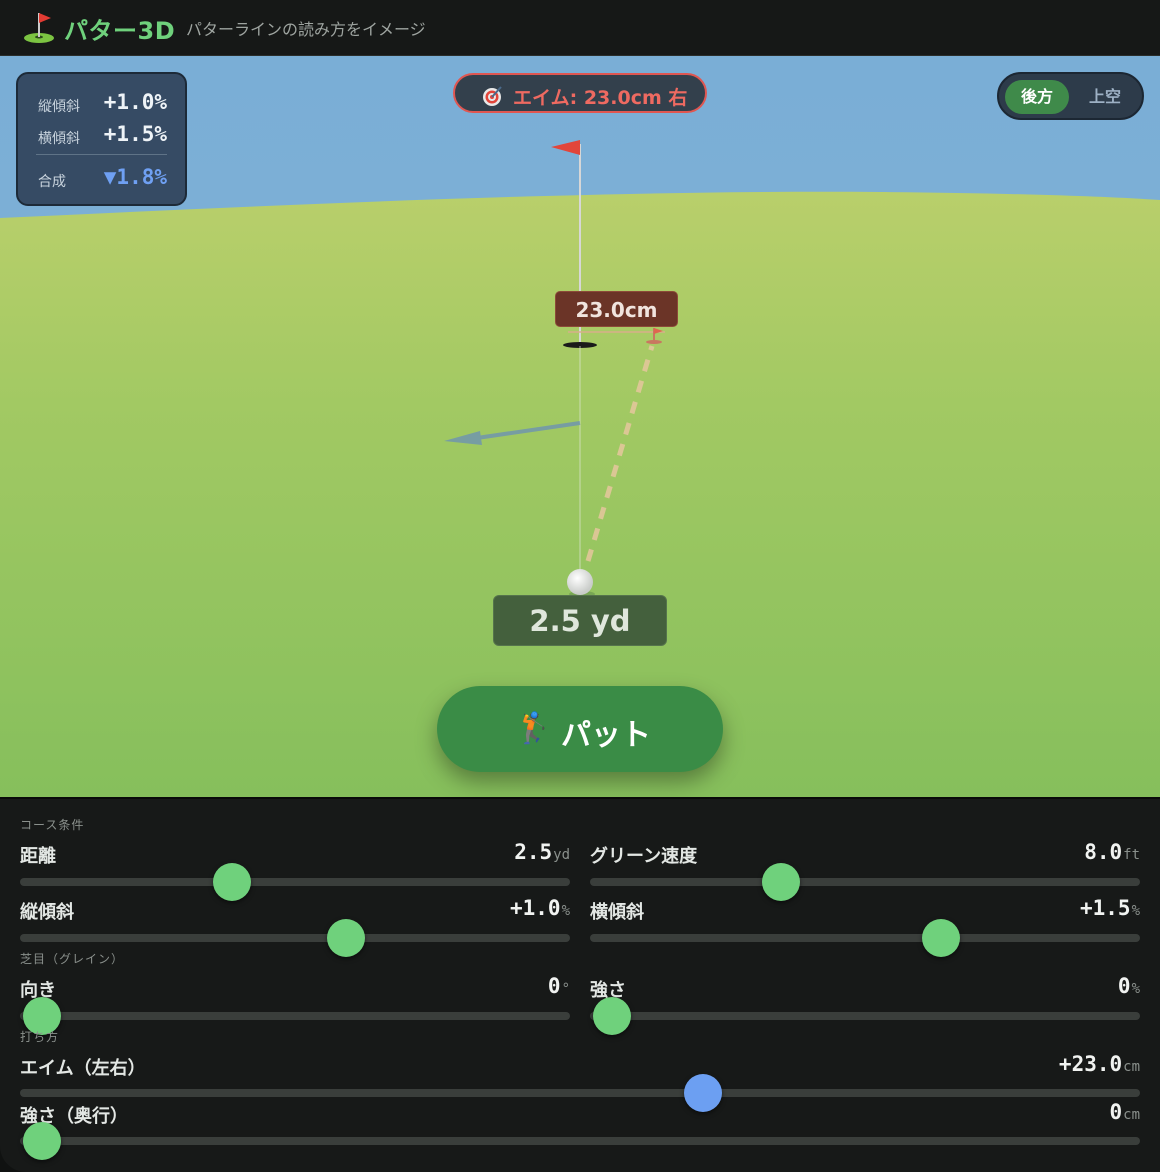  I want to click on aim-distance-label: 23.0cm, so click(616, 309).